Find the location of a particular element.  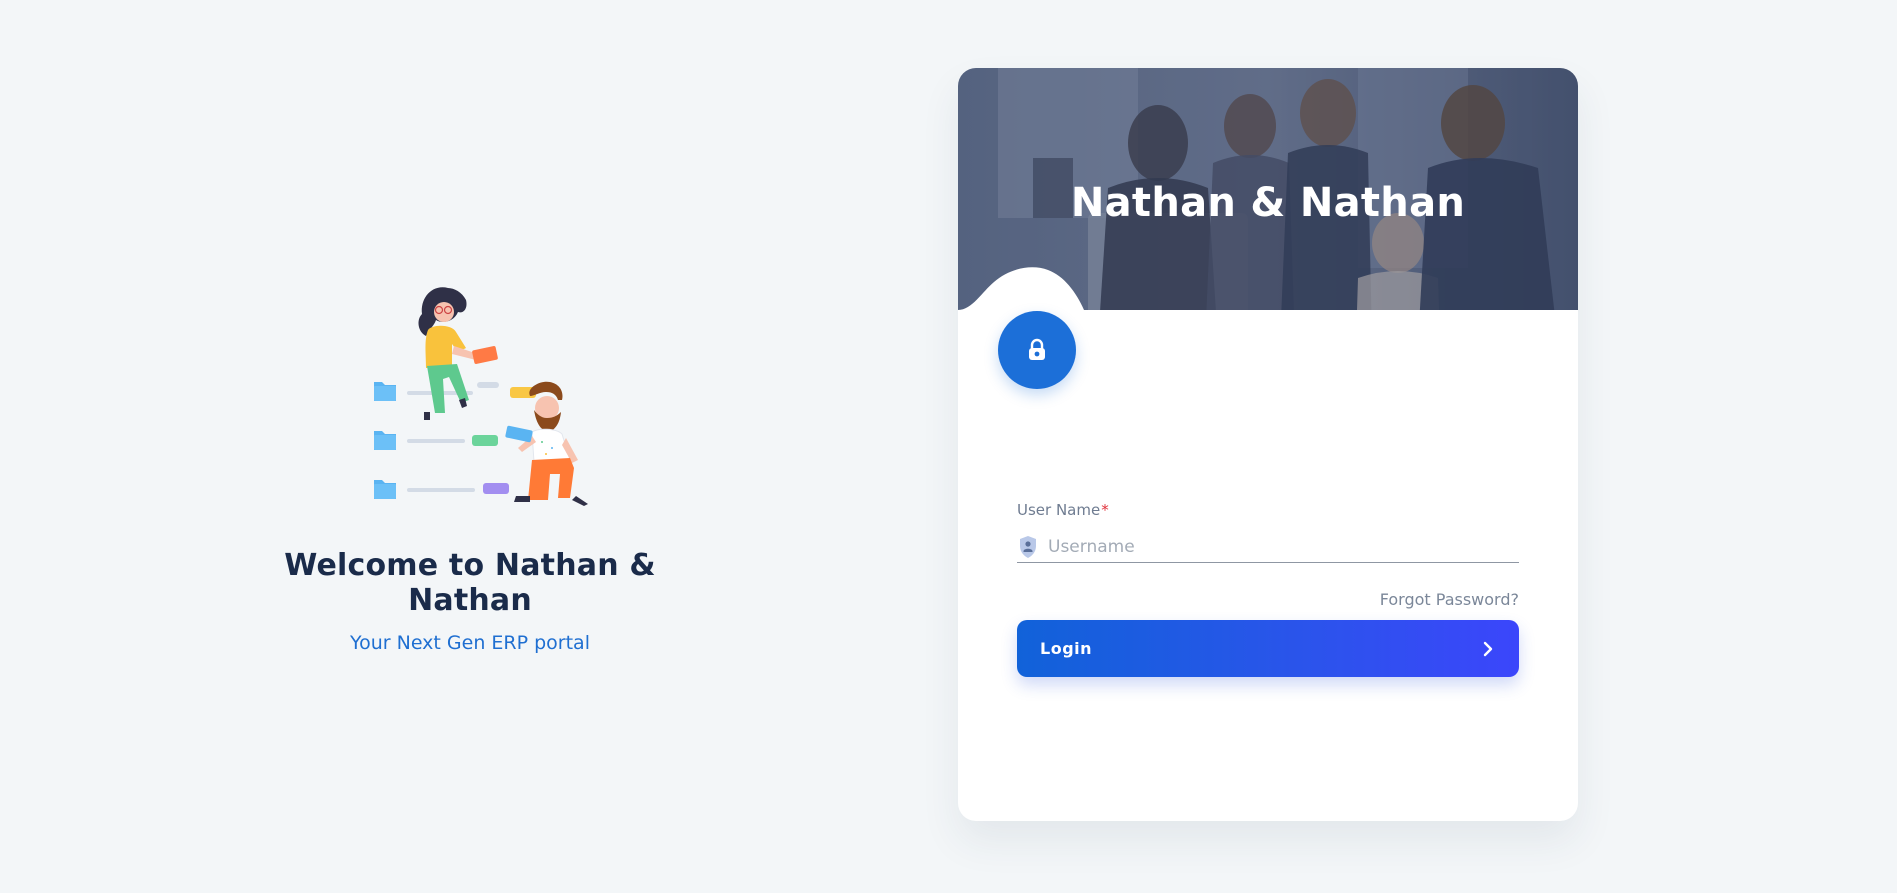

team-illustration is located at coordinates (470, 400).